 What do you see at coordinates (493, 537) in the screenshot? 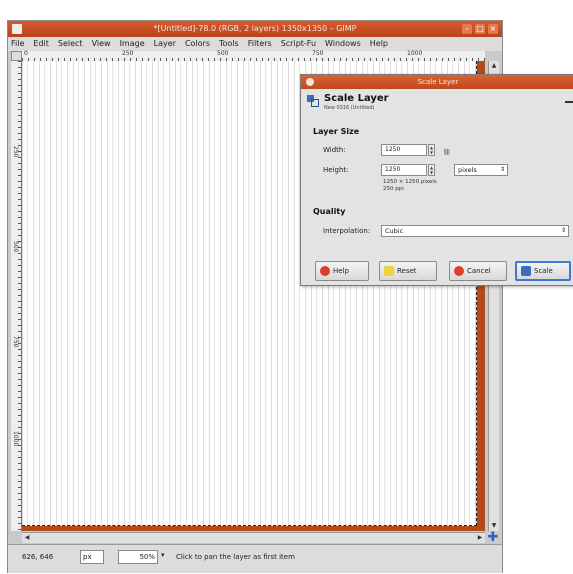
I see `navigate-icon: ✚` at bounding box center [493, 537].